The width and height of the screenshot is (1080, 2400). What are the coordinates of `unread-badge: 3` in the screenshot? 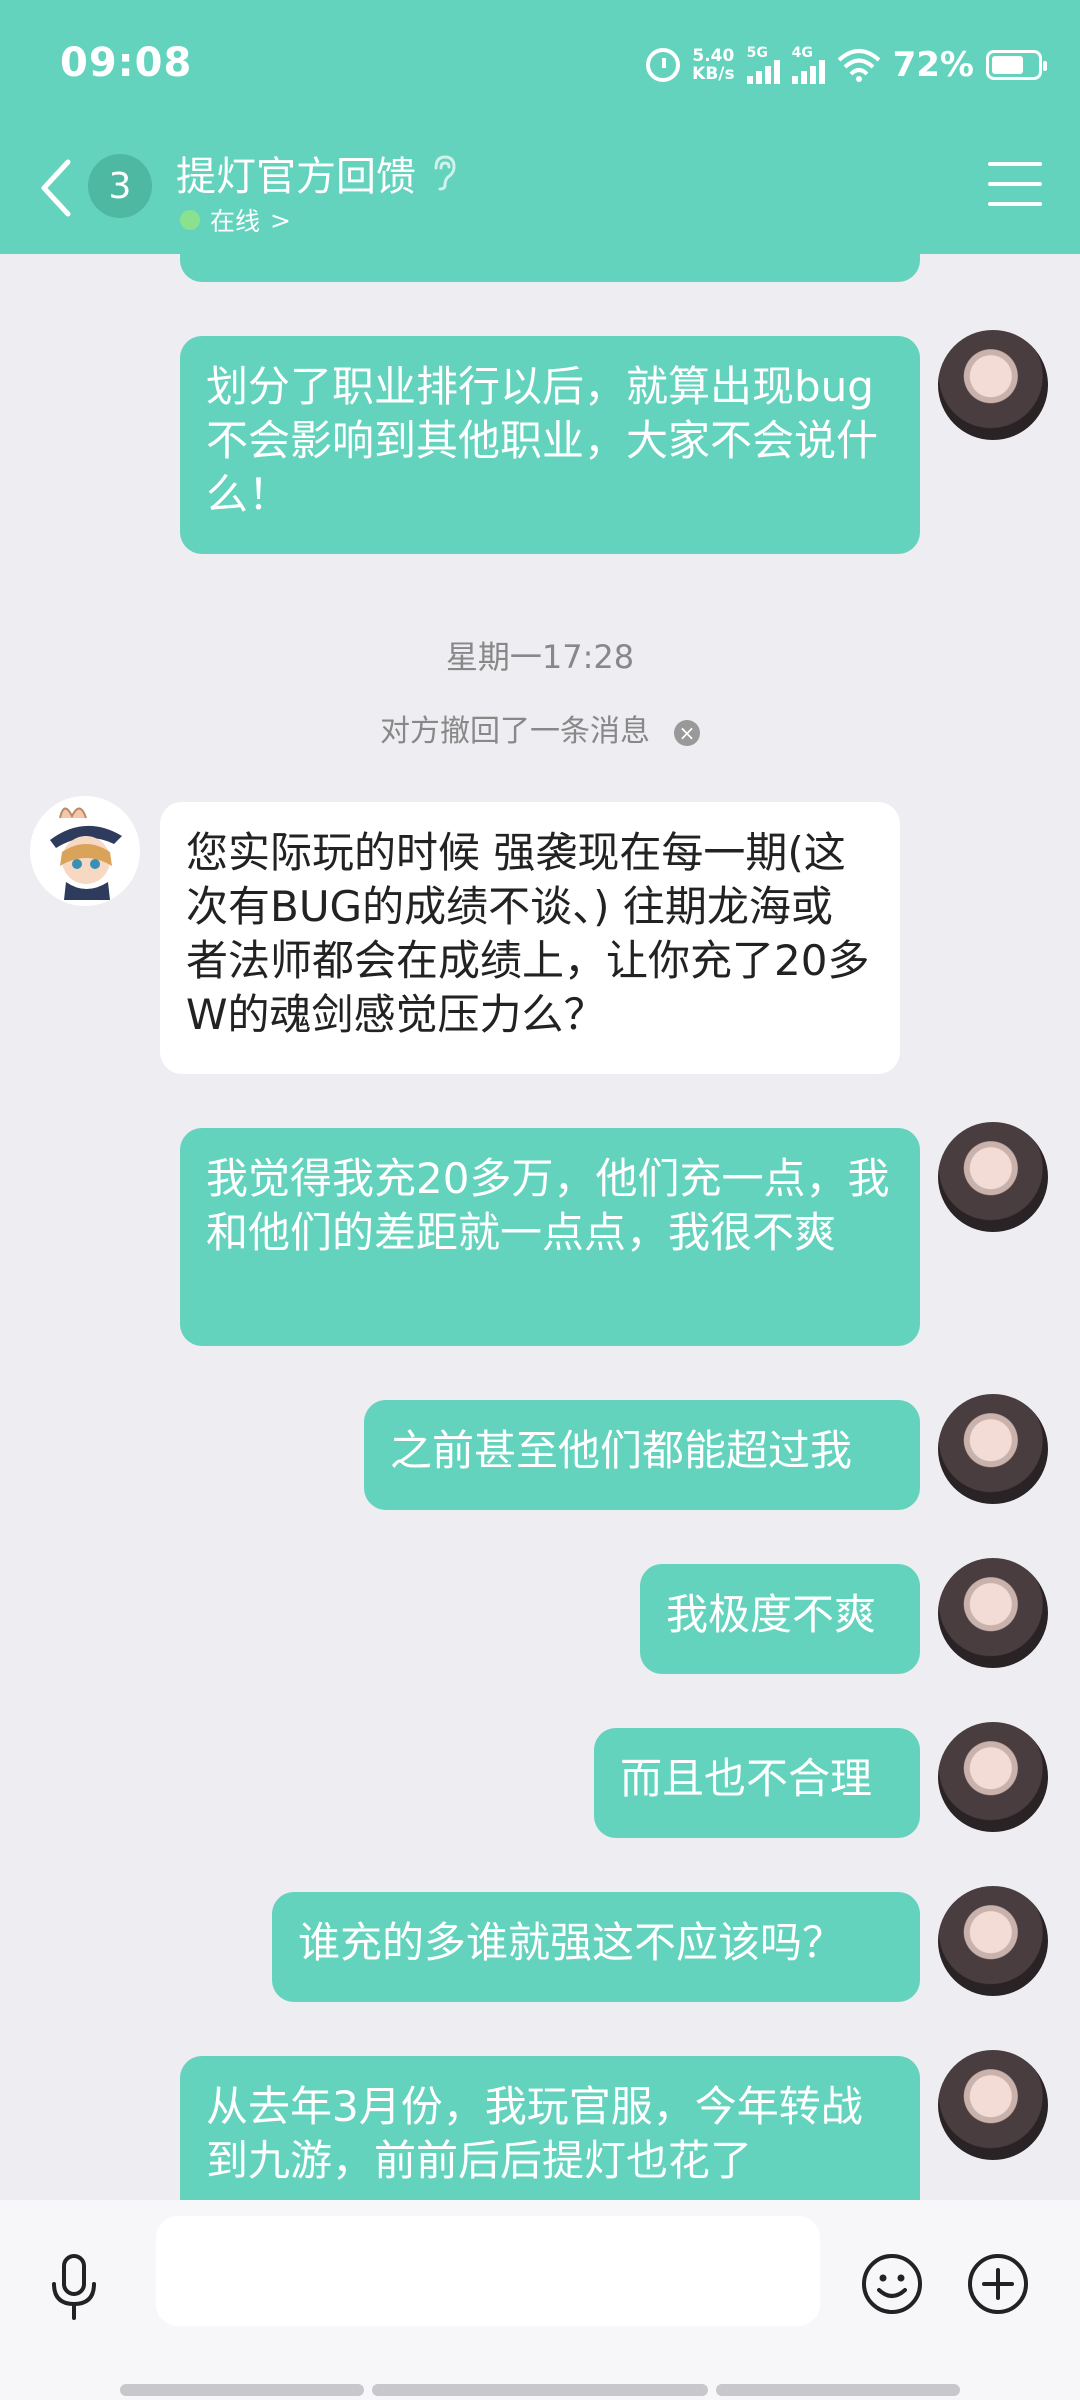 It's located at (120, 186).